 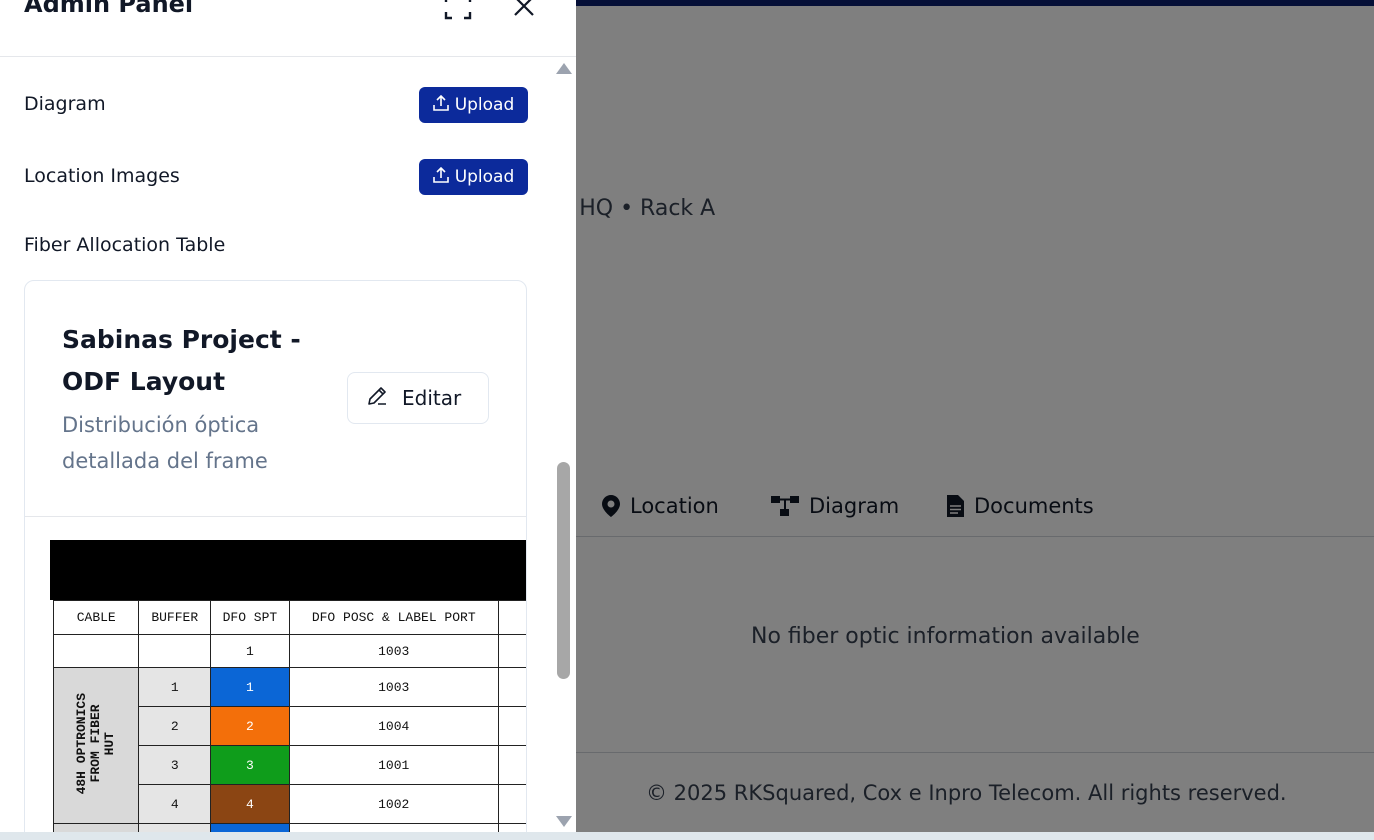 I want to click on card-divider, so click(x=275, y=516).